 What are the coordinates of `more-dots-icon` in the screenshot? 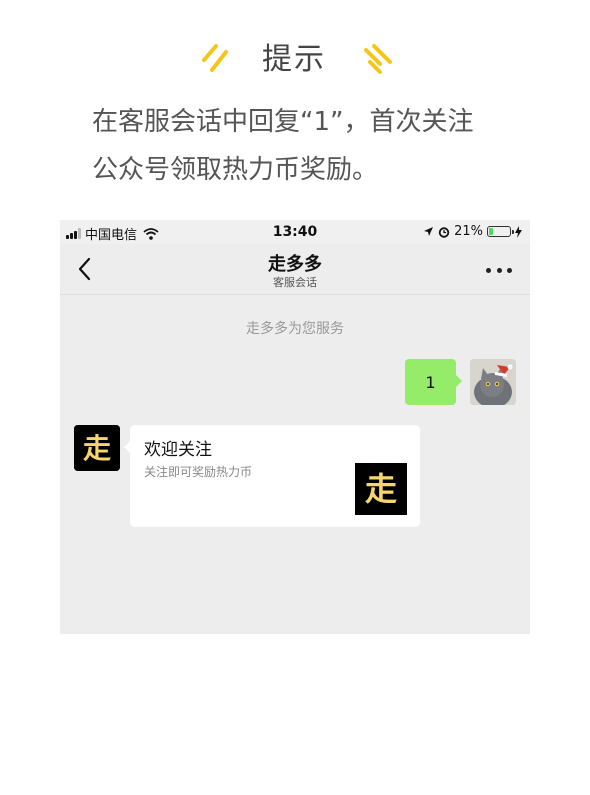 It's located at (499, 270).